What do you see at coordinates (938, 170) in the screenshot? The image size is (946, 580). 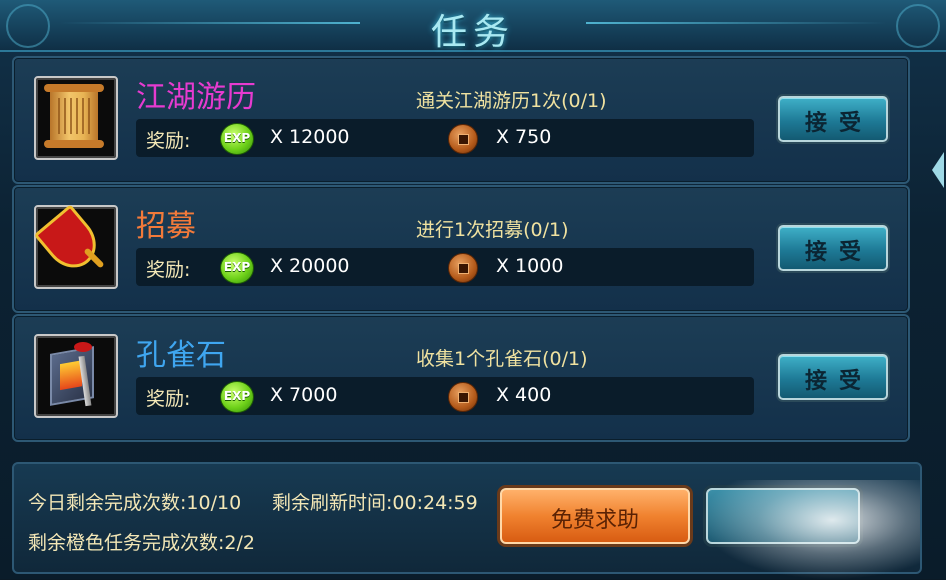 I see `side-scroll-arrow-icon` at bounding box center [938, 170].